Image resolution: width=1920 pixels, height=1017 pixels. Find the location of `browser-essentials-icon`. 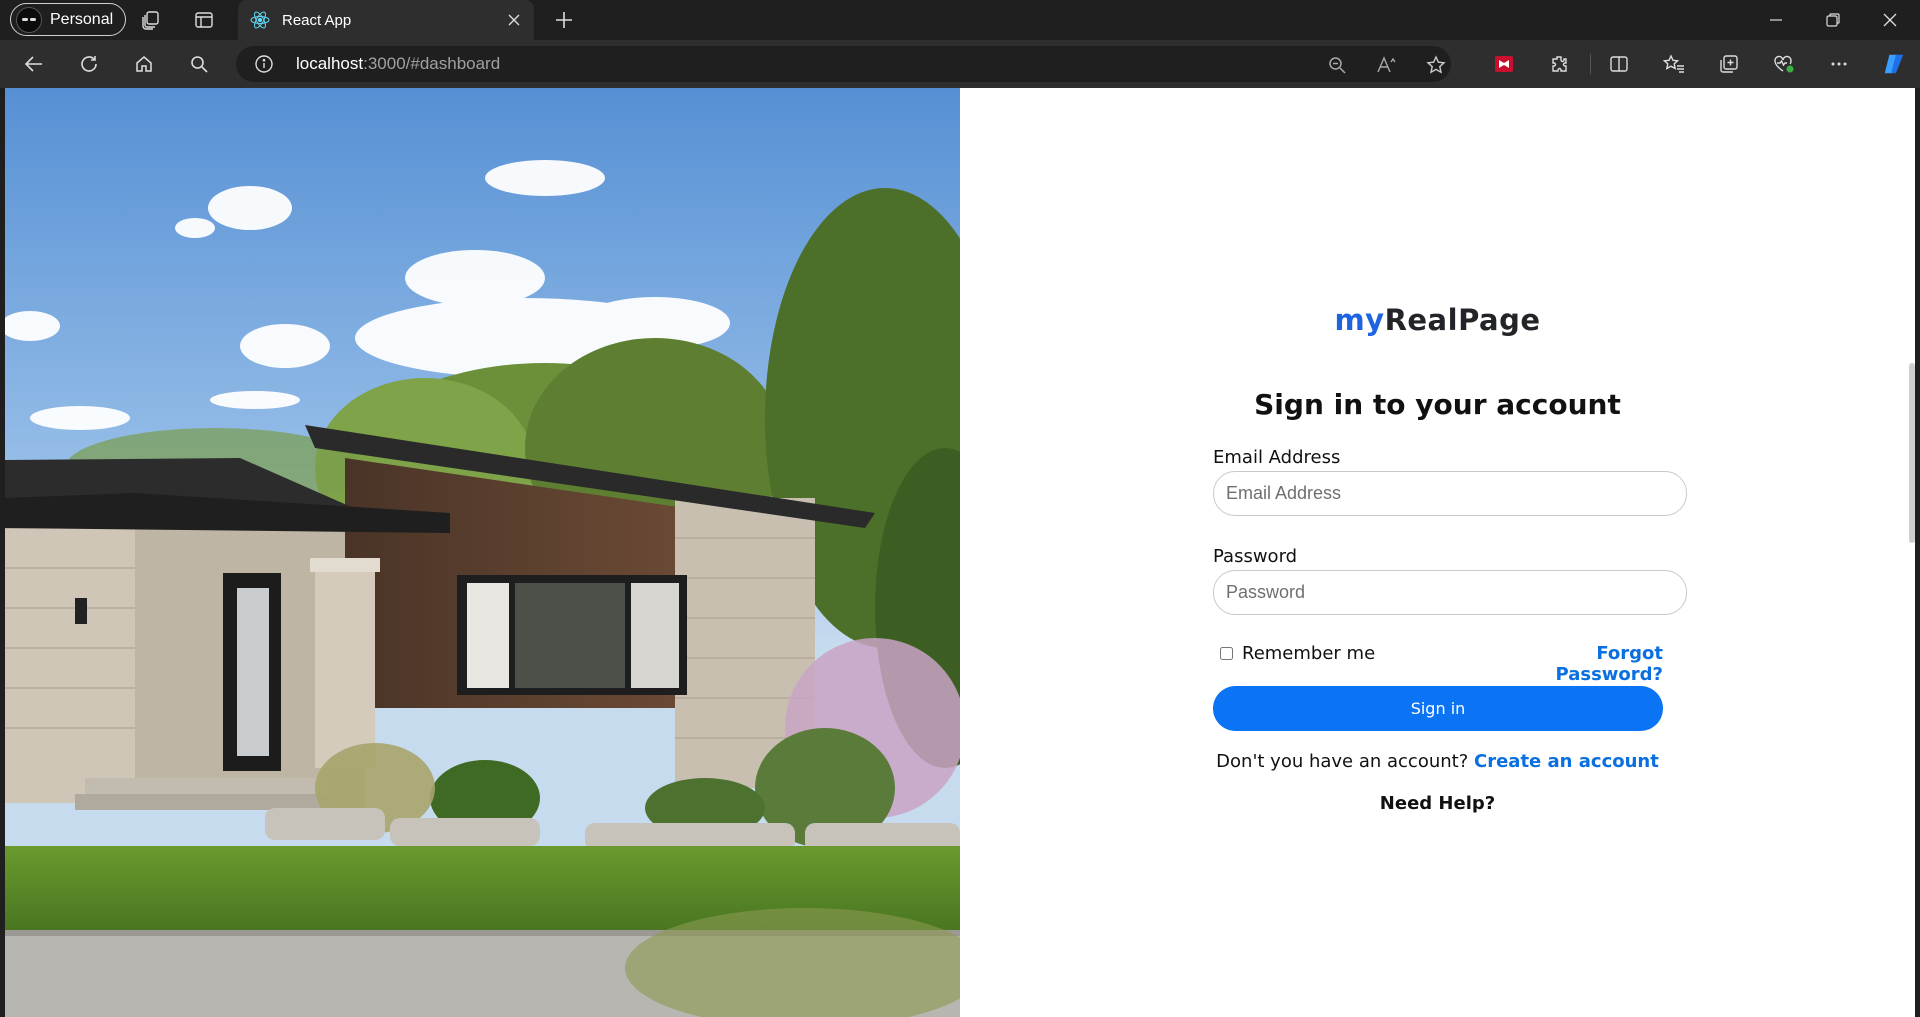

browser-essentials-icon is located at coordinates (1784, 64).